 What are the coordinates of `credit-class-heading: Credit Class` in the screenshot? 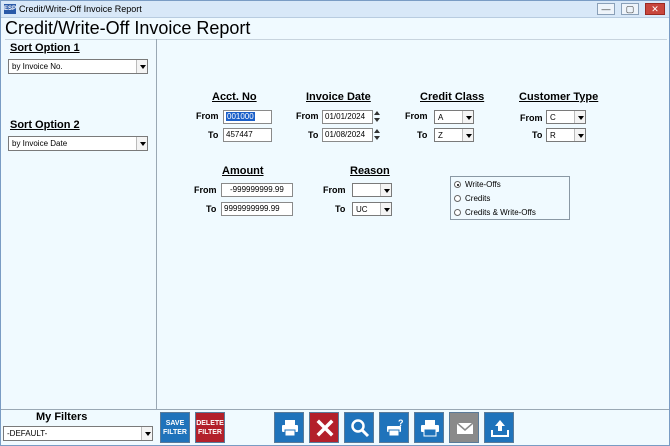 It's located at (452, 97).